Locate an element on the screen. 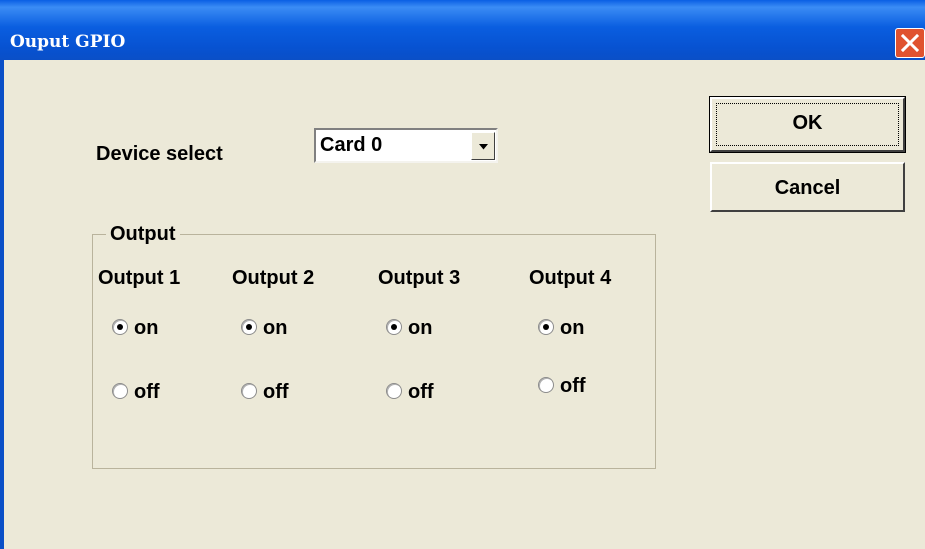 The image size is (925, 549). output-1-off-radio is located at coordinates (120, 391).